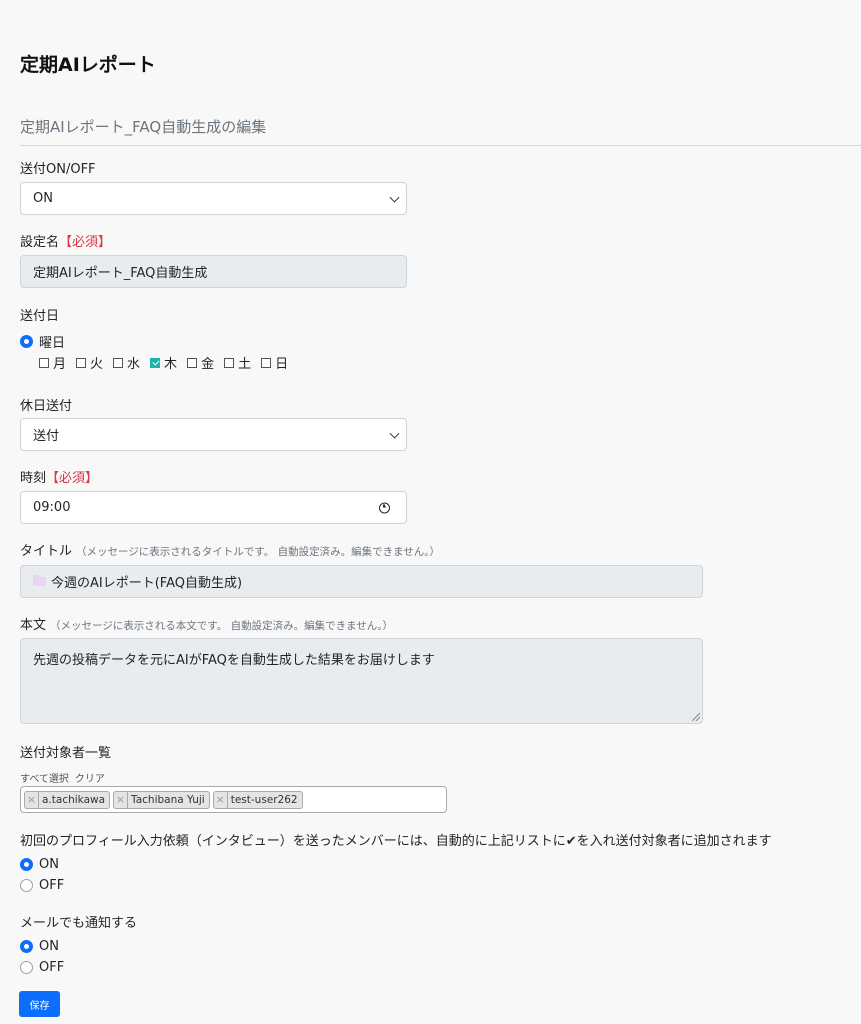  What do you see at coordinates (58, 169) in the screenshot?
I see `send-toggle-label: 送付ON/OFF` at bounding box center [58, 169].